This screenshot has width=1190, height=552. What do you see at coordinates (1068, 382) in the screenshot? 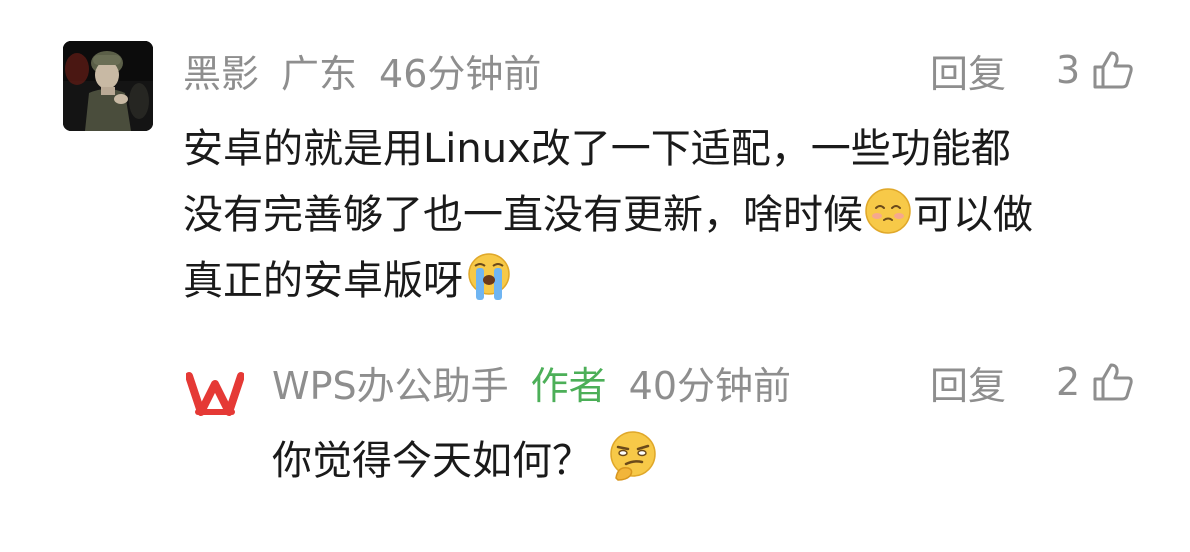
I see `reply-like-count: 2` at bounding box center [1068, 382].